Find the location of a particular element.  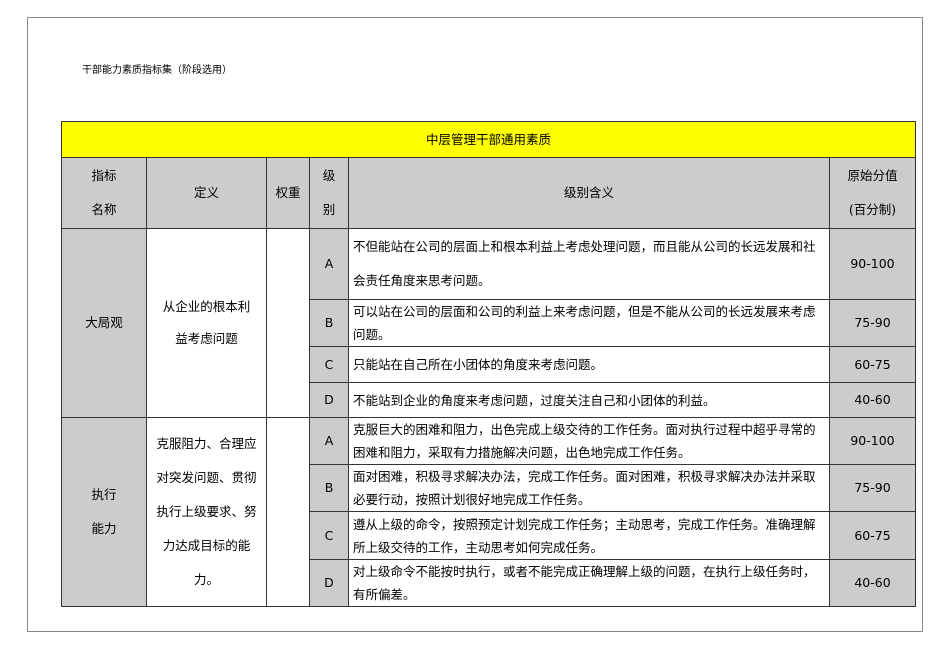

indicator-definition: 从企业的根本利益考虑问题 is located at coordinates (206, 323).